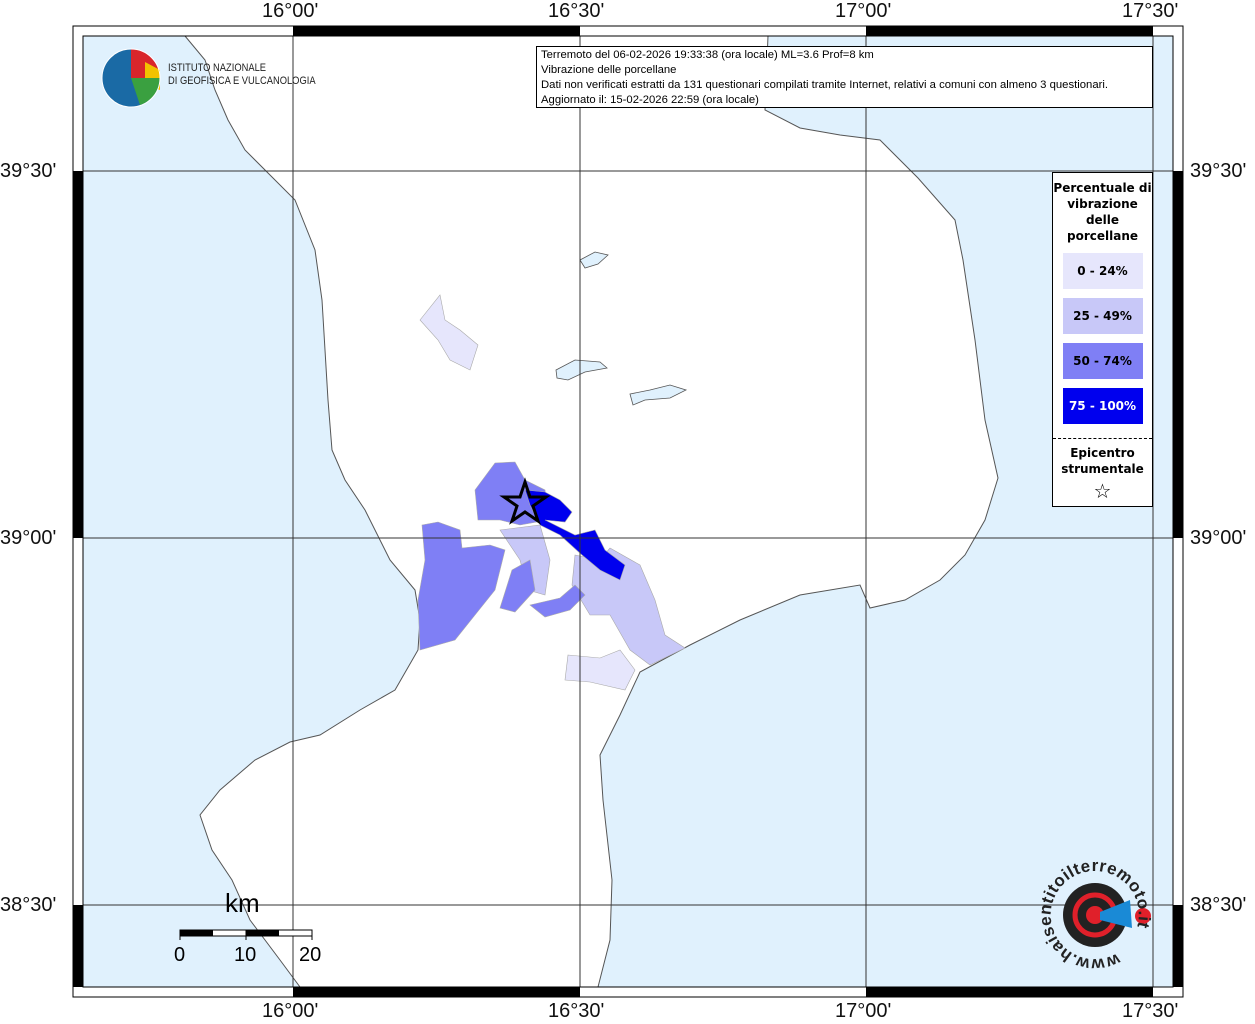 Image resolution: width=1255 pixels, height=1024 pixels. Describe the element at coordinates (28, 171) in the screenshot. I see `lat-tick-left: 39°30'` at that location.